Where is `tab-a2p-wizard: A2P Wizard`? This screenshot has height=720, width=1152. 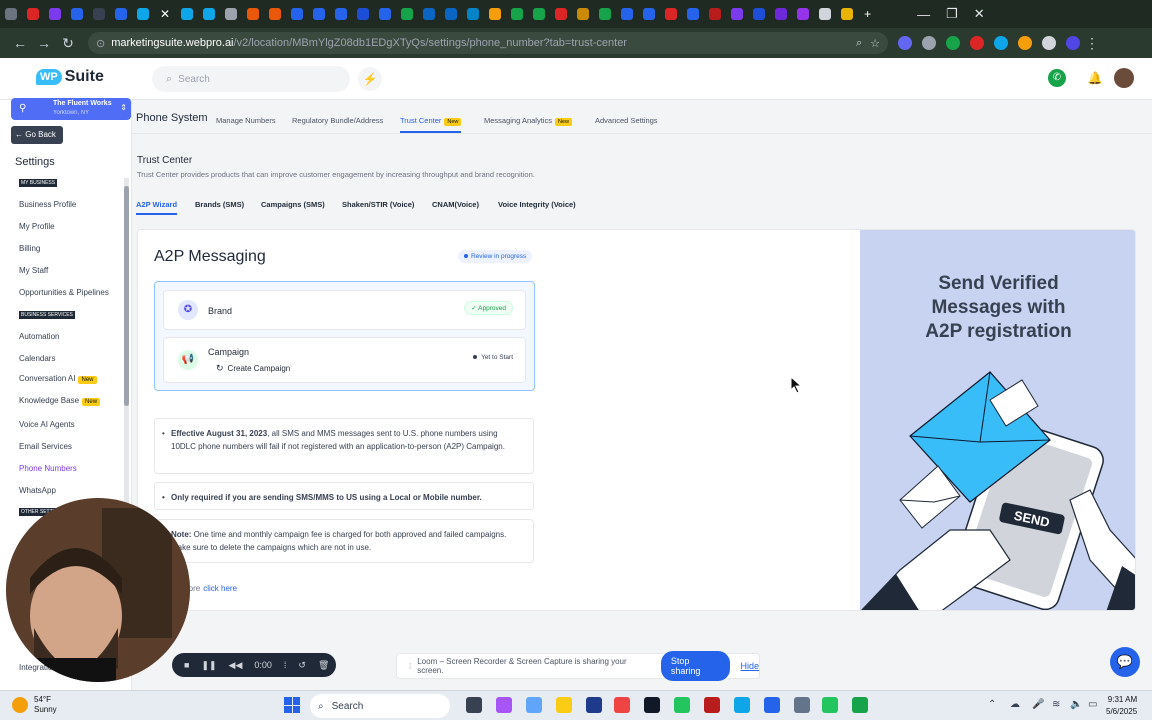 tab-a2p-wizard: A2P Wizard is located at coordinates (157, 207).